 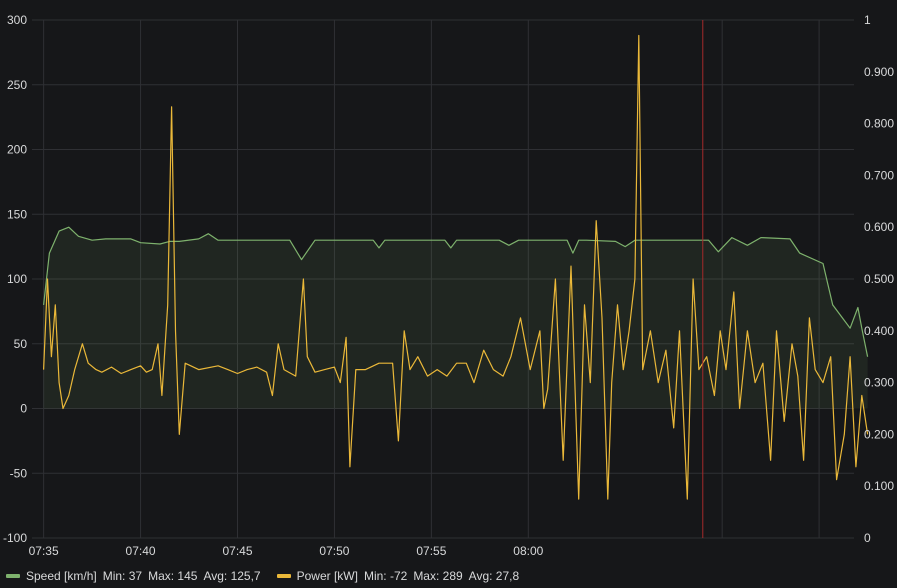 I want to click on x-tick-label: 07:35, so click(x=44, y=551).